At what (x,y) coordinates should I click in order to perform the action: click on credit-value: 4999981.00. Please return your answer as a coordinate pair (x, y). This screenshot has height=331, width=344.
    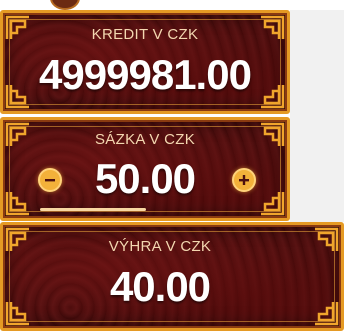
    Looking at the image, I should click on (145, 74).